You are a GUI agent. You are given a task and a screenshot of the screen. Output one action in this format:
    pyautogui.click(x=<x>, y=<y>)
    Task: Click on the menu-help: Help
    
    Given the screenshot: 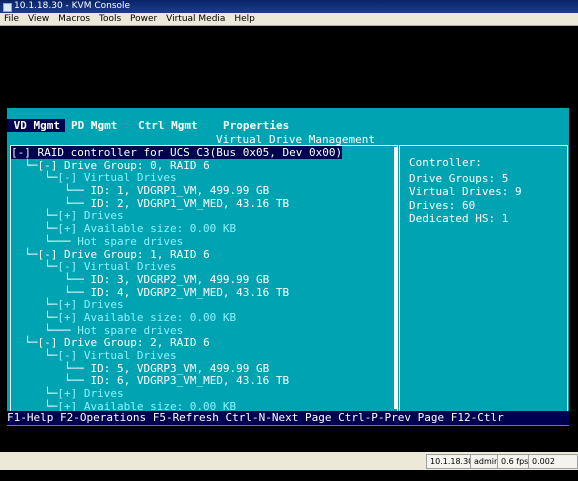 What is the action you would take?
    pyautogui.click(x=244, y=19)
    